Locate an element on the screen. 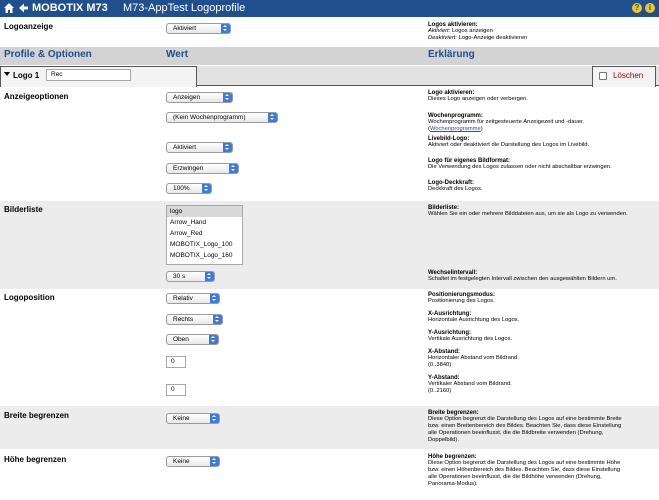  image-format-select: Erzwingen is located at coordinates (202, 168).